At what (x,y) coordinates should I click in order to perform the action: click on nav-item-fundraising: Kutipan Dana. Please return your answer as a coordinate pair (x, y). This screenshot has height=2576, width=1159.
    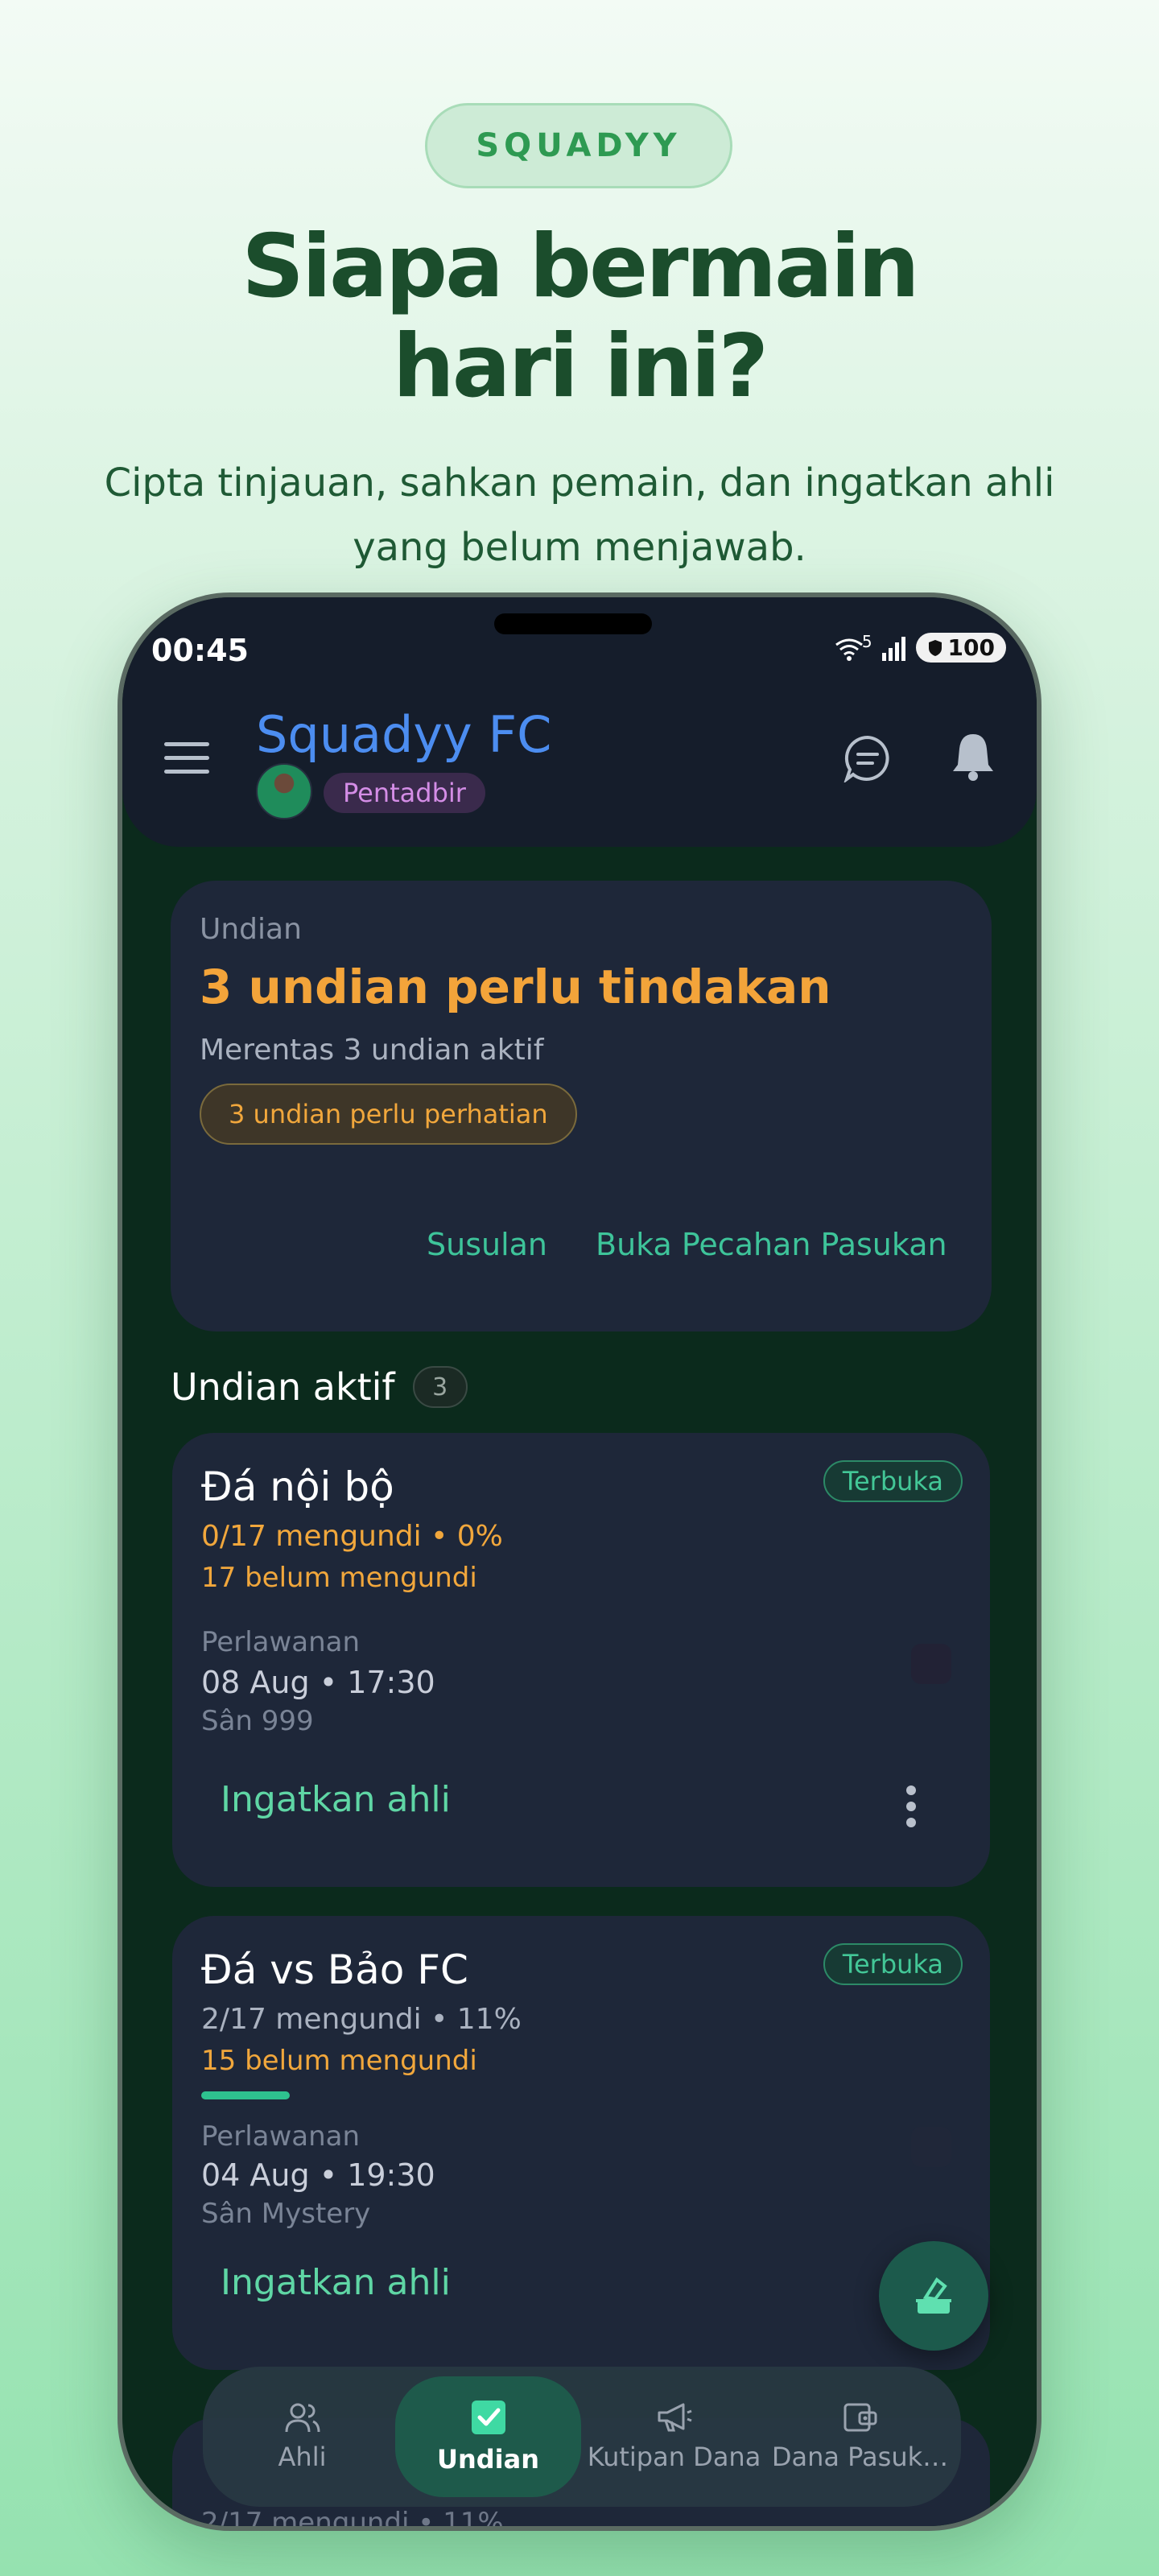
    Looking at the image, I should click on (674, 2436).